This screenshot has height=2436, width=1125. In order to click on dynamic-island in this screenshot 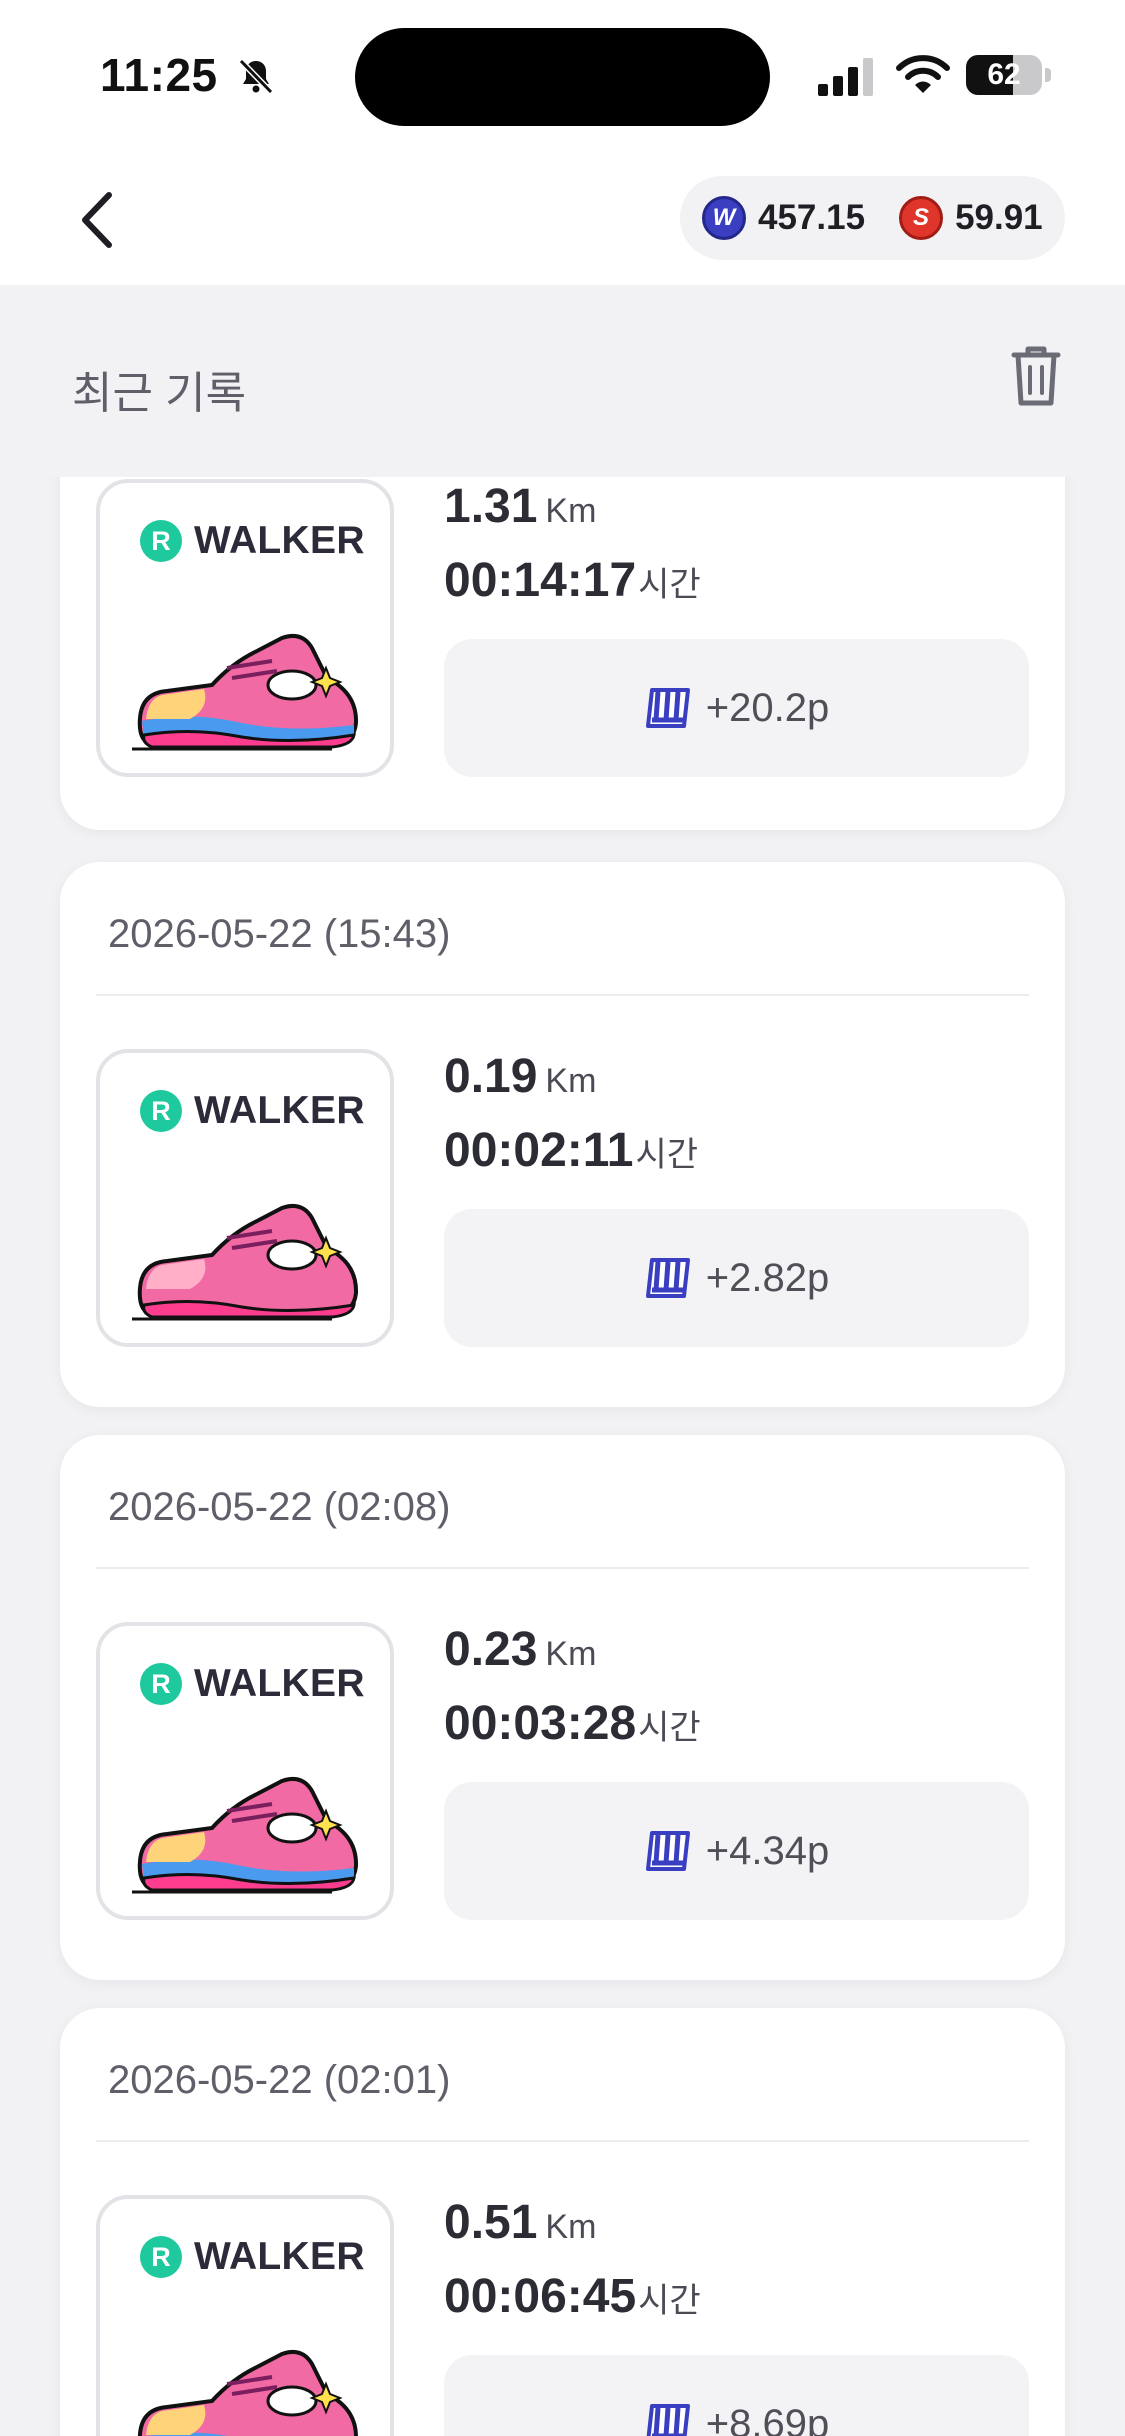, I will do `click(562, 77)`.